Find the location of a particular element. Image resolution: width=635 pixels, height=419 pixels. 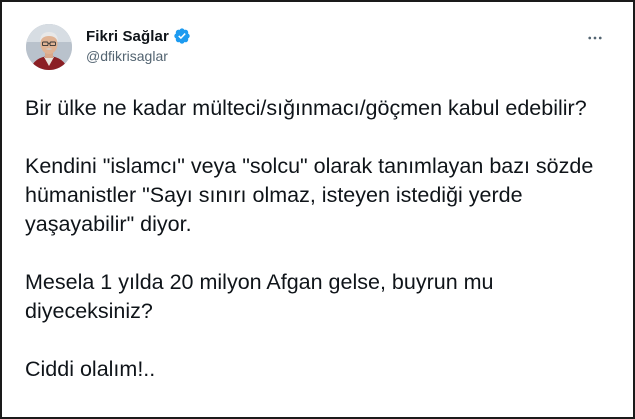

author-info: Fikri Sağlar @dfikrisaglar is located at coordinates (138, 45).